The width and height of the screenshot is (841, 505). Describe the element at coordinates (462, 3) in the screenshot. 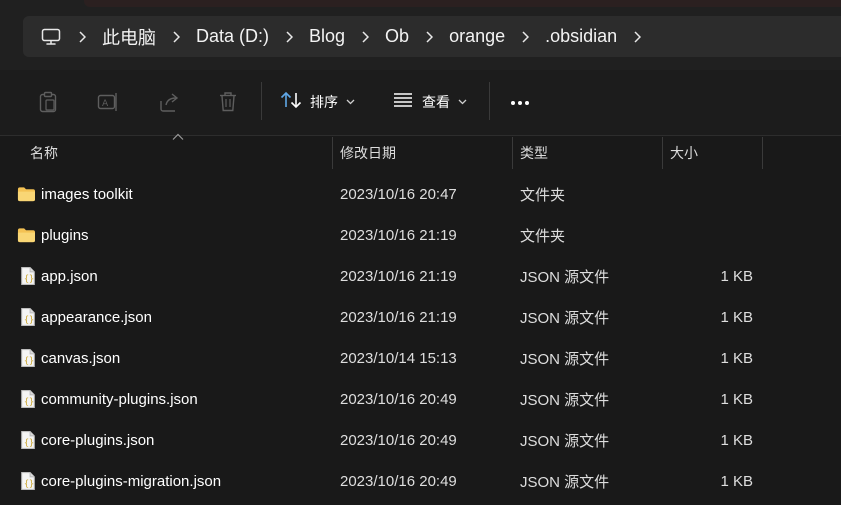

I see `tab-strip-edge` at that location.